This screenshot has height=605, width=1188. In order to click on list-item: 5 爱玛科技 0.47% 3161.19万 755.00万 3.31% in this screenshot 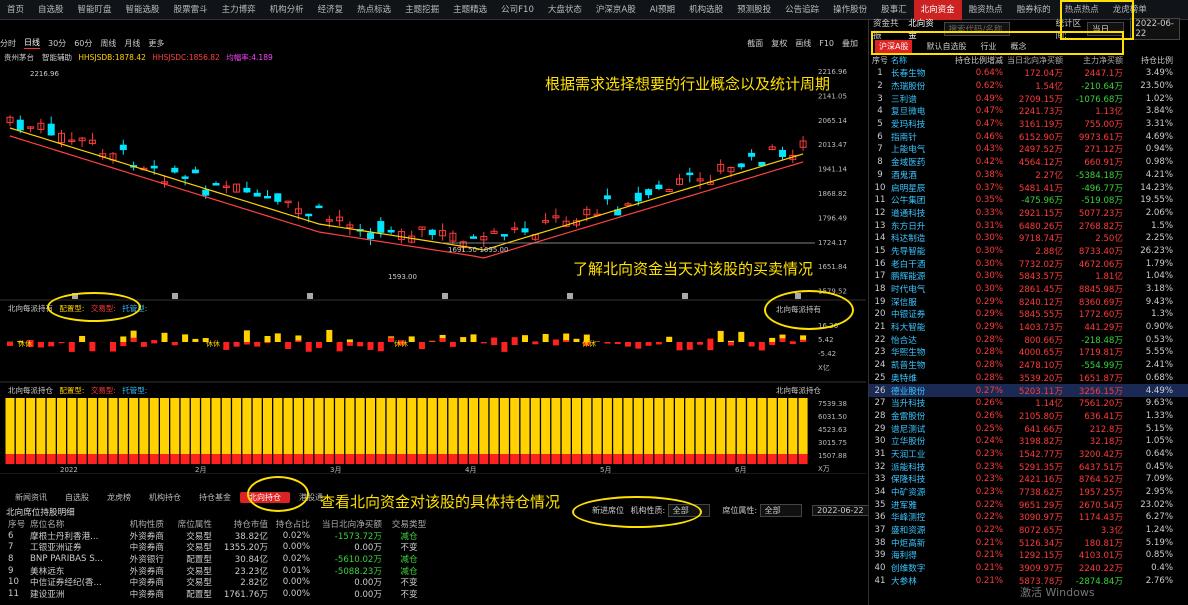, I will do `click(1028, 124)`.